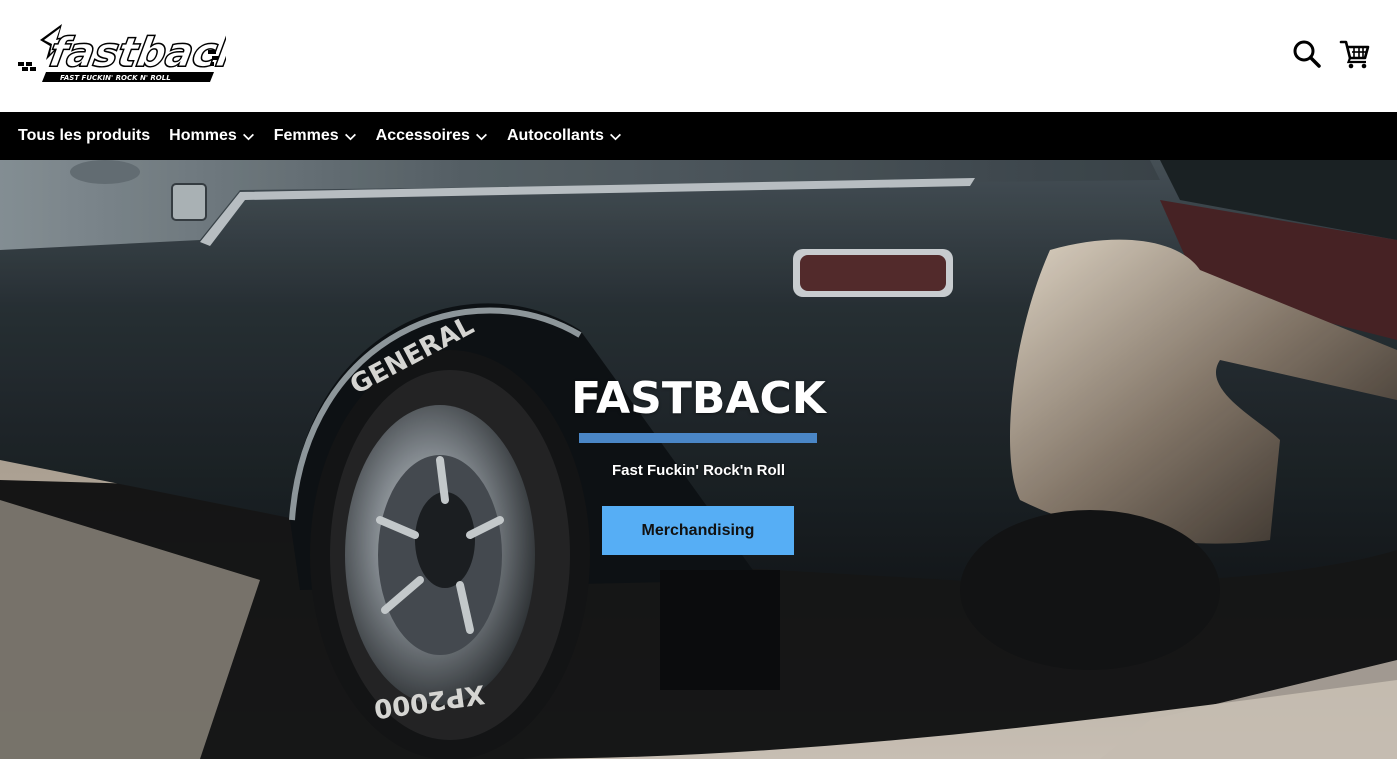 The height and width of the screenshot is (759, 1397). Describe the element at coordinates (136, 52) in the screenshot. I see `svg-text: fastback` at that location.